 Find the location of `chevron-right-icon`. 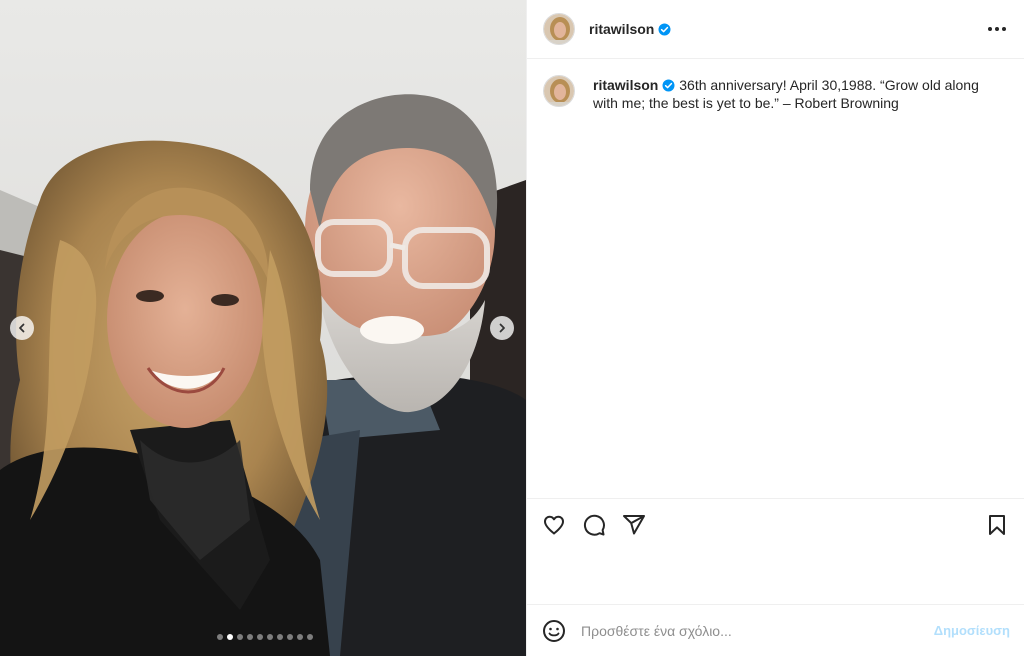

chevron-right-icon is located at coordinates (502, 328).